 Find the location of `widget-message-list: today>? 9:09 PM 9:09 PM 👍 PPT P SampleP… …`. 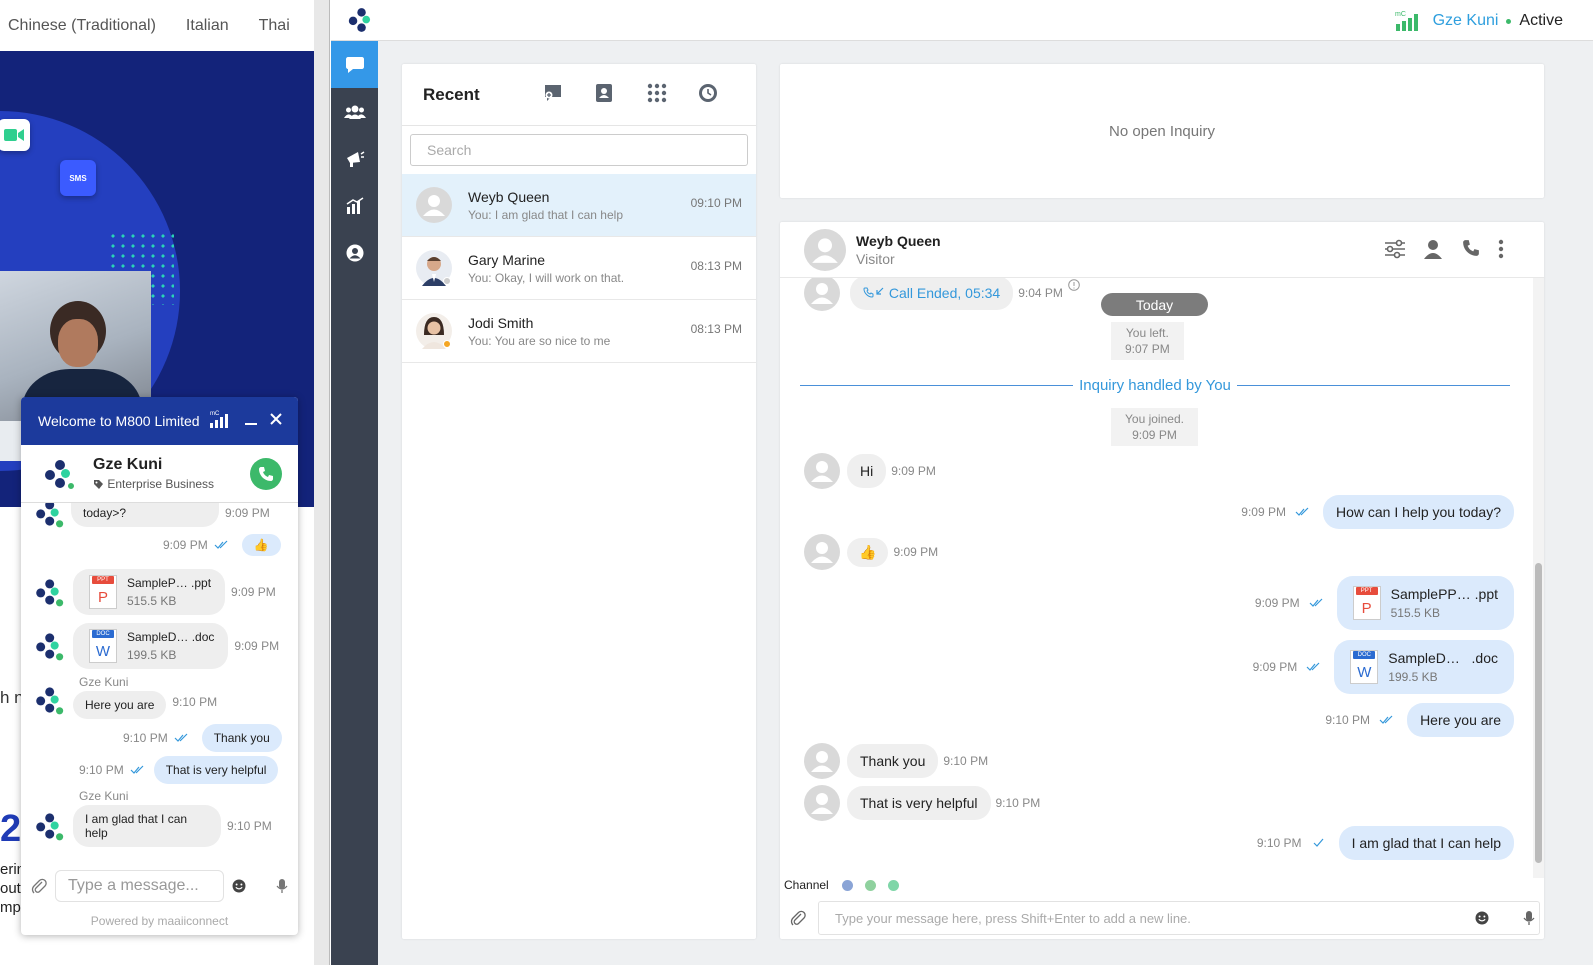

widget-message-list: today>? 9:09 PM 9:09 PM 👍 PPT P SampleP… … is located at coordinates (159, 680).